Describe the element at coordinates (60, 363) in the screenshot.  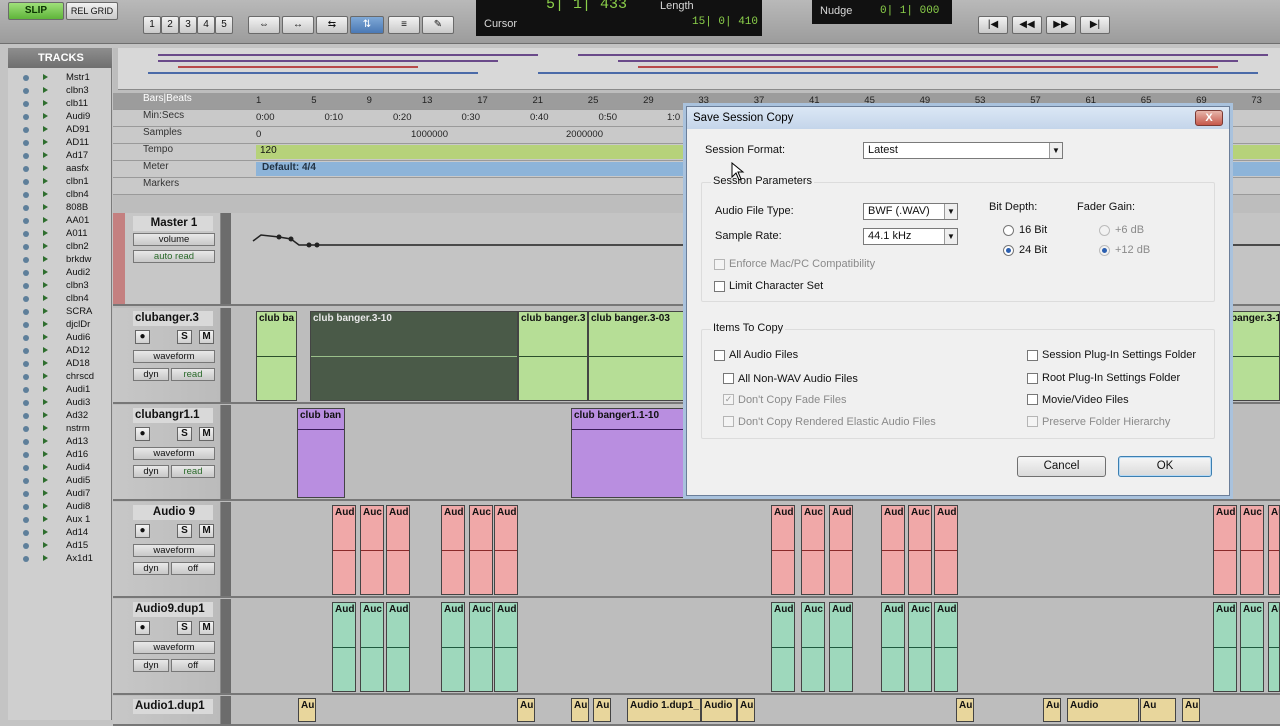
I see `track-list-item: AD18` at that location.